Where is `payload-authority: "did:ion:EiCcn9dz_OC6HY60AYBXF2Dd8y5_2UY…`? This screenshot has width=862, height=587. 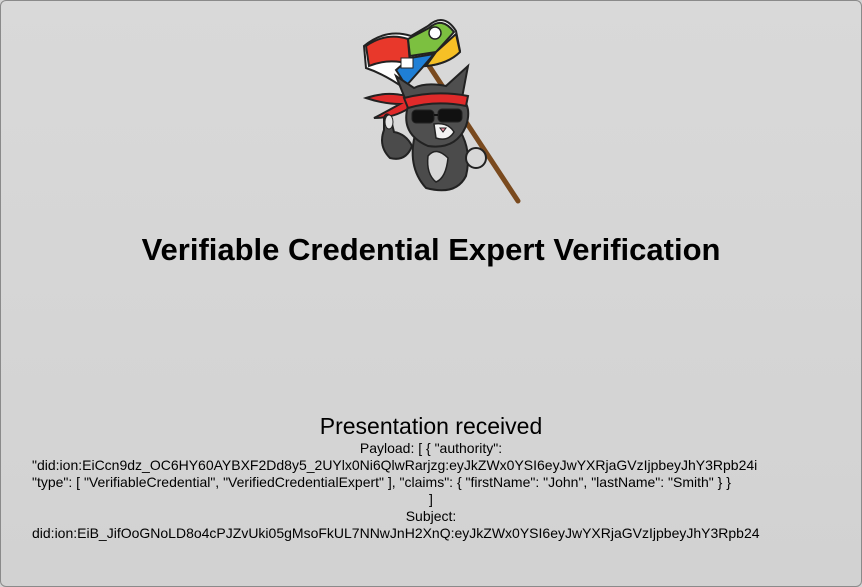
payload-authority: "did:ion:EiCcn9dz_OC6HY60AYBXF2Dd8y5_2UY… is located at coordinates (395, 465).